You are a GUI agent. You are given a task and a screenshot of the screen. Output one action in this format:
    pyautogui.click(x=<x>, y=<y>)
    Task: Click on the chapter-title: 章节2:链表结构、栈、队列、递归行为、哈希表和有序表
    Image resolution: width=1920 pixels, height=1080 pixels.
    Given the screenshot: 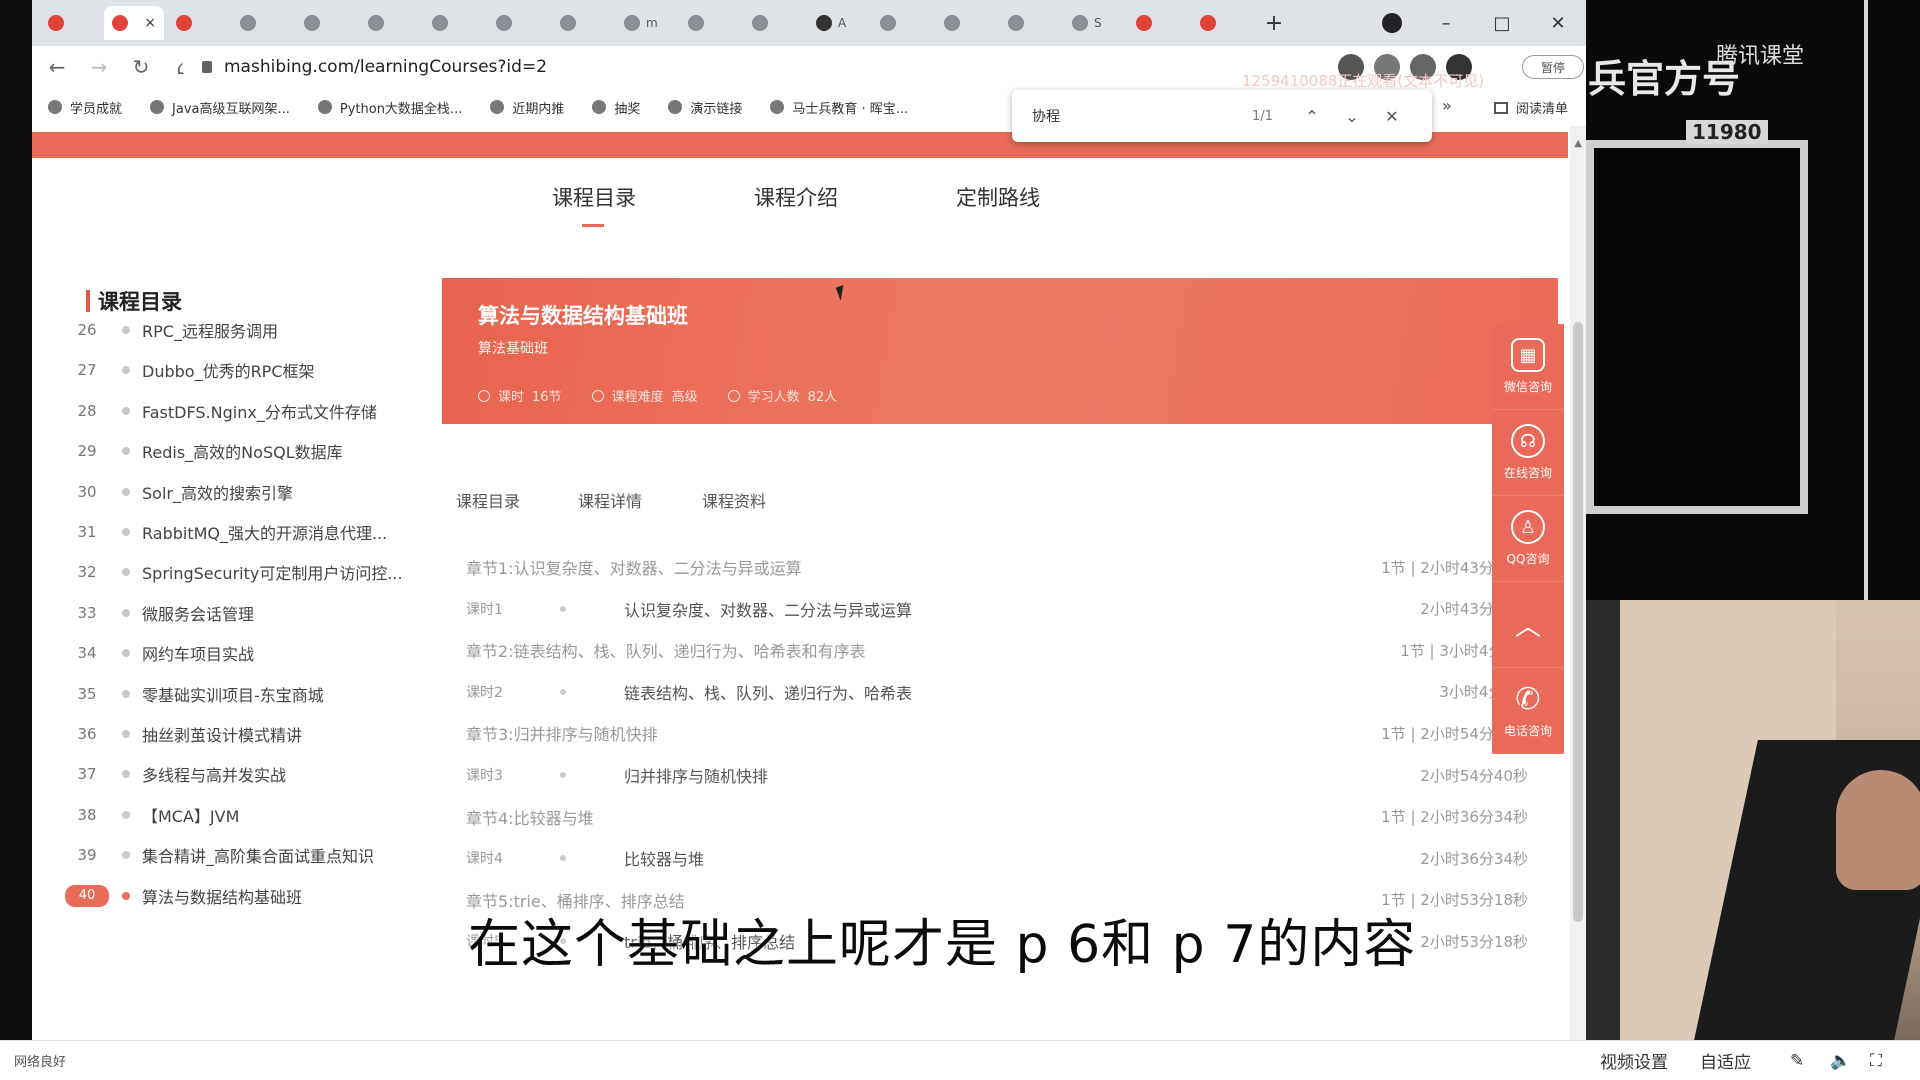 What is the action you would take?
    pyautogui.click(x=666, y=652)
    